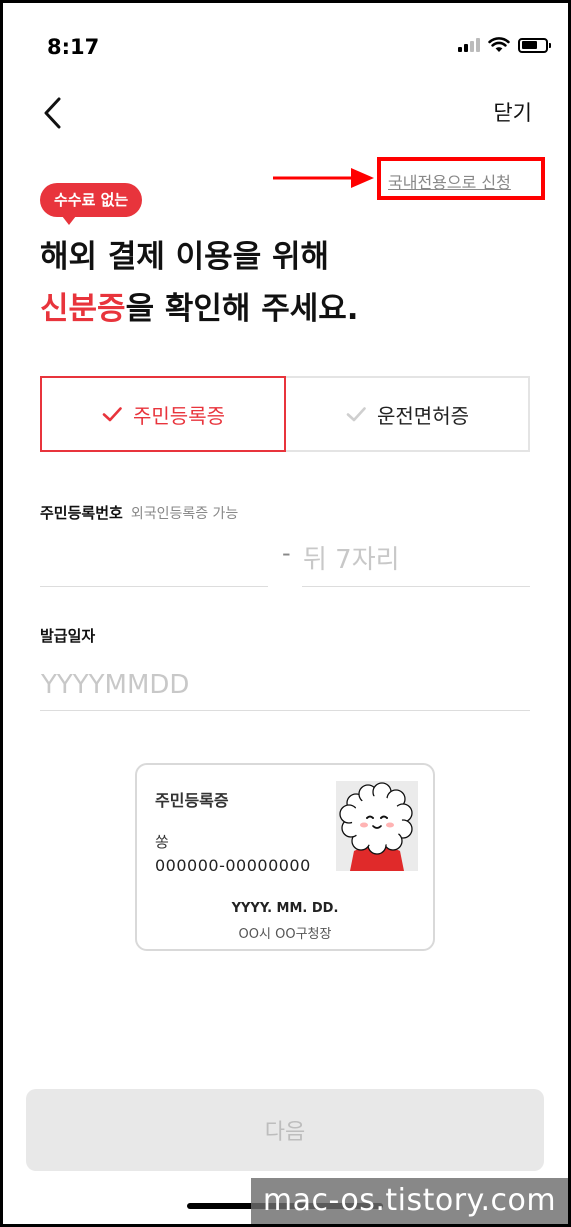 This screenshot has height=1227, width=571. I want to click on card-name: 쏭, so click(162, 842).